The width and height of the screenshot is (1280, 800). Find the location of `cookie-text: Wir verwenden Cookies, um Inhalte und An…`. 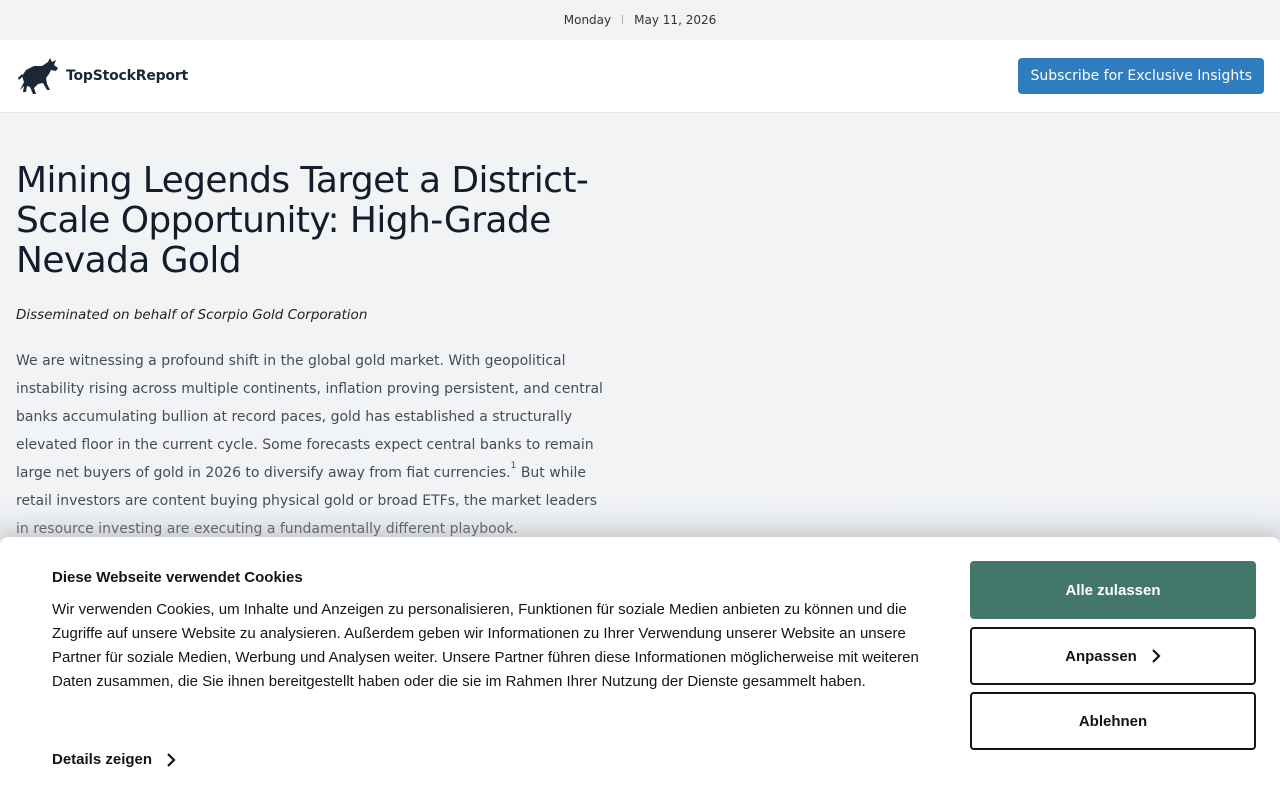

cookie-text: Wir verwenden Cookies, um Inhalte und An… is located at coordinates (485, 645).